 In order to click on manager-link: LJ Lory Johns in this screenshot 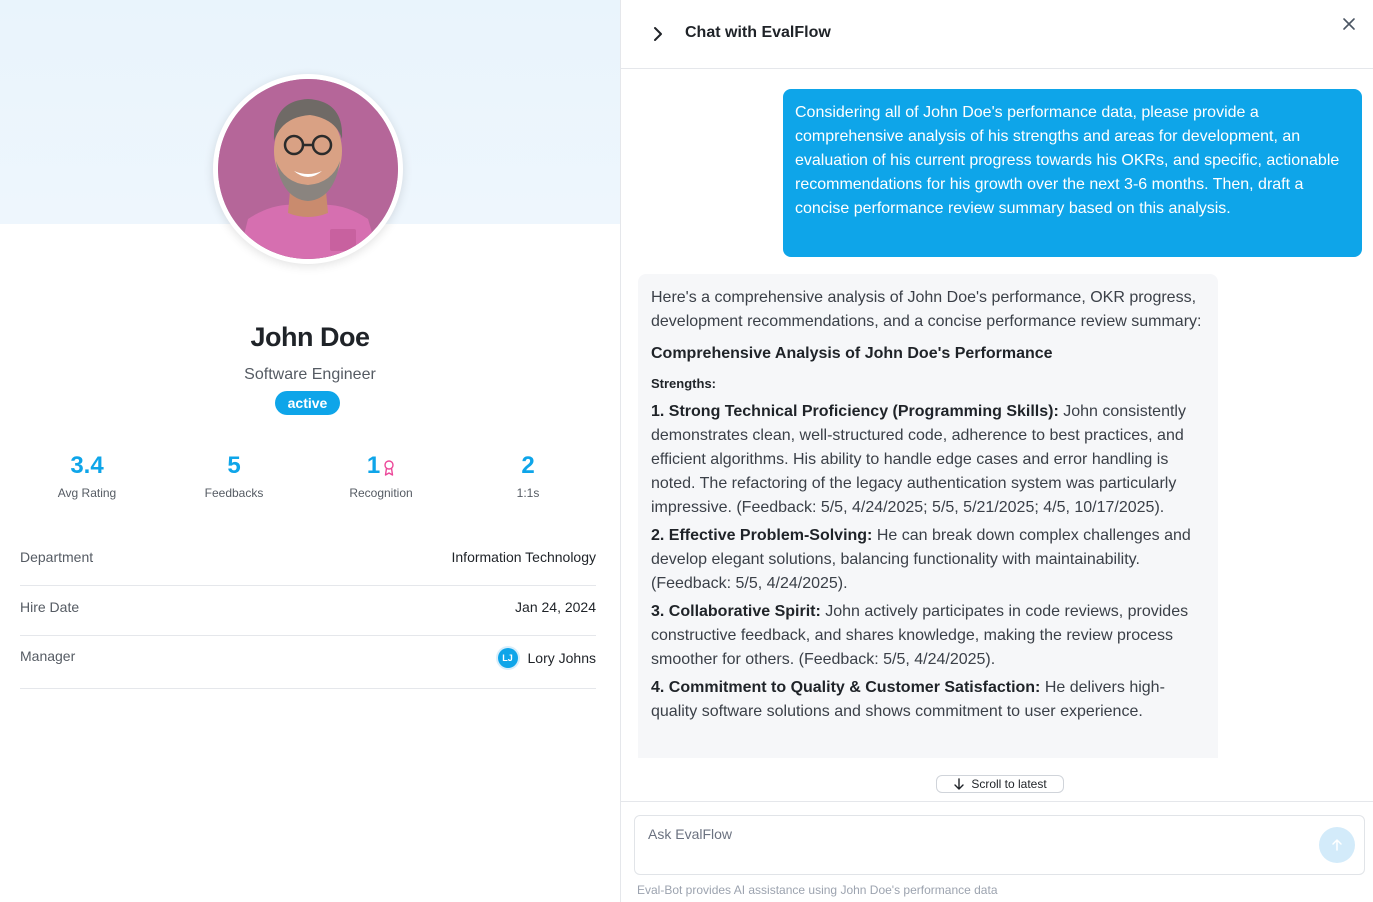, I will do `click(546, 658)`.